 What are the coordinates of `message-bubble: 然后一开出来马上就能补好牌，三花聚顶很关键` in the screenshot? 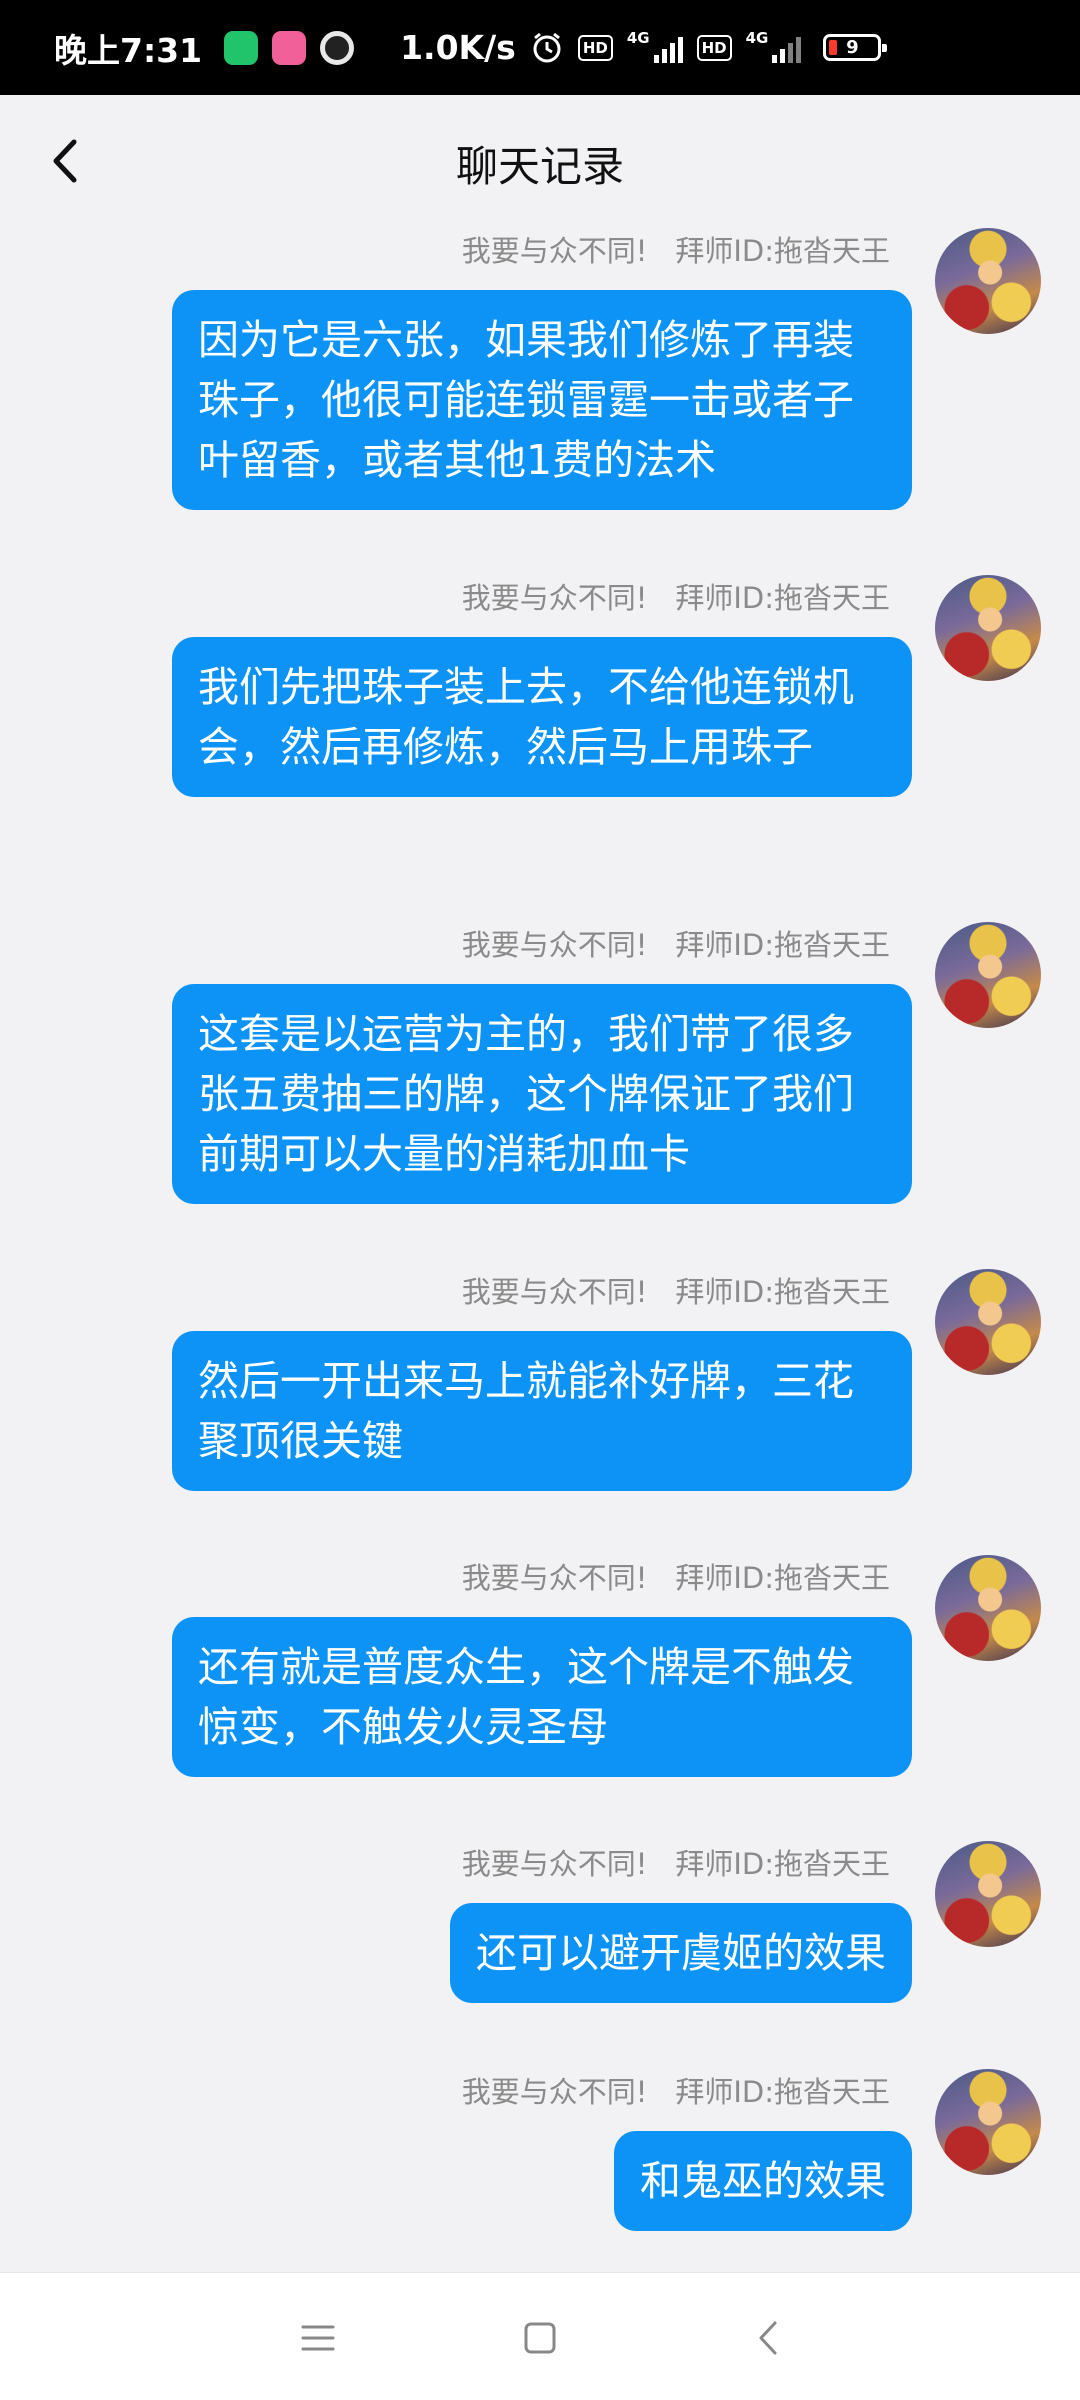 It's located at (542, 1411).